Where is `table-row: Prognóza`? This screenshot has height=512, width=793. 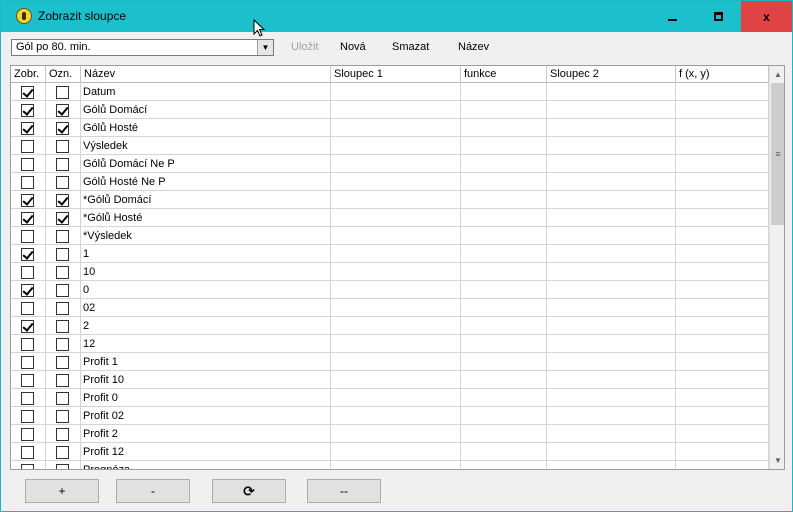
table-row: Prognóza is located at coordinates (390, 465).